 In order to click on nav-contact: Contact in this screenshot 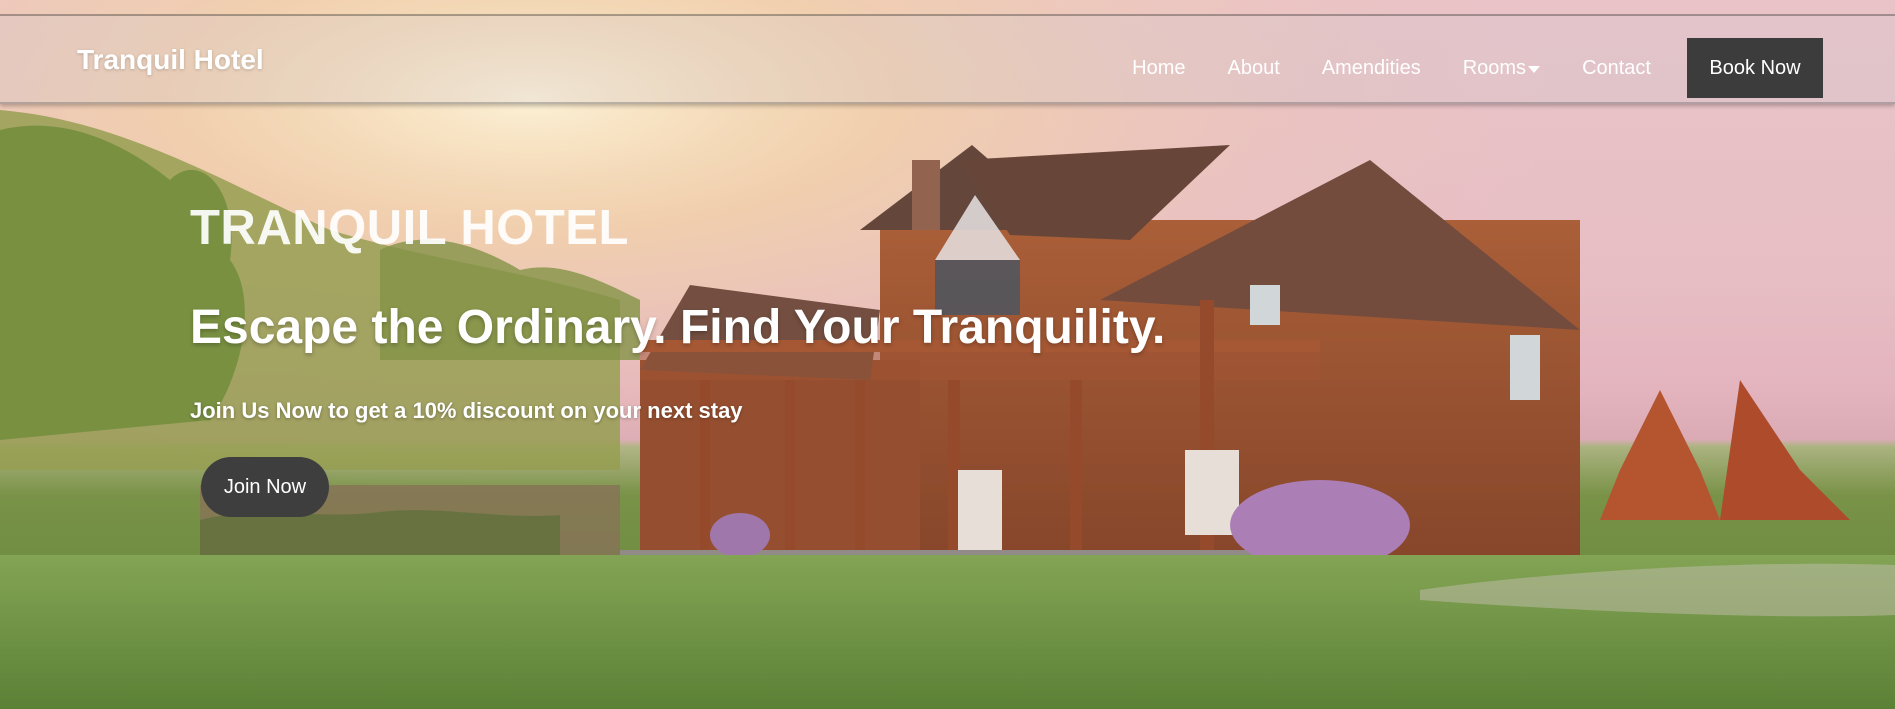, I will do `click(1616, 68)`.